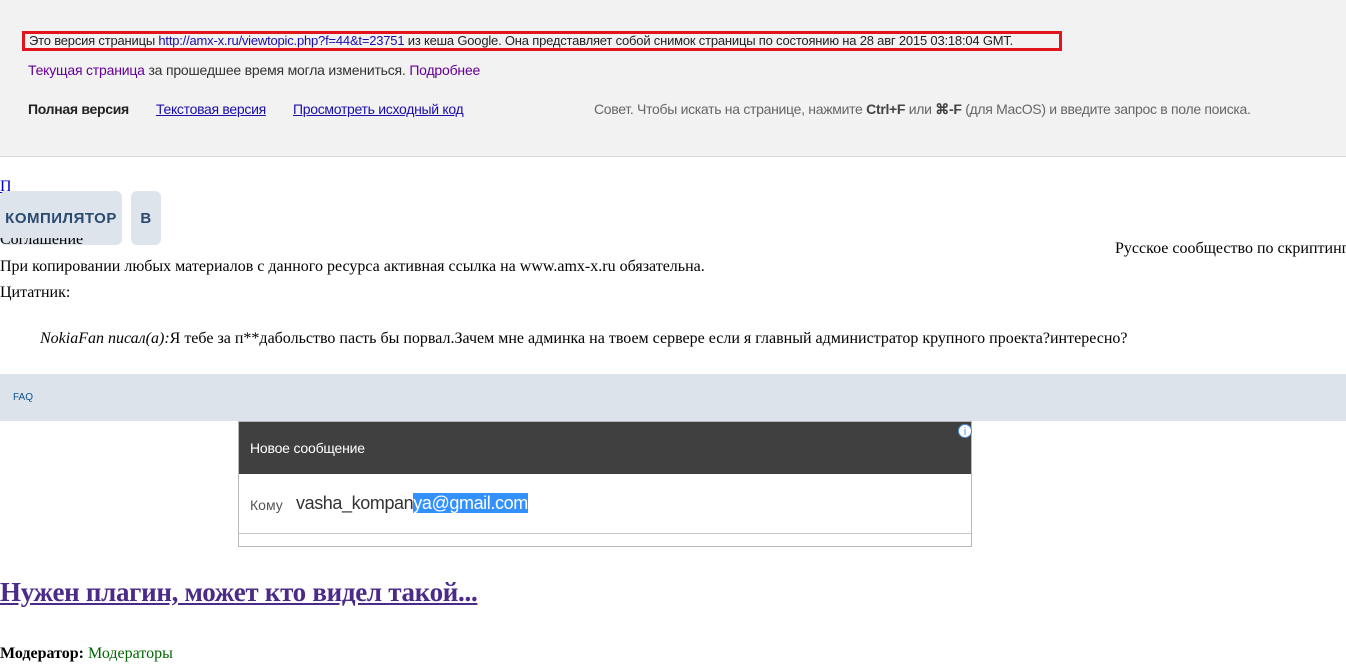 The image size is (1346, 672). Describe the element at coordinates (35, 292) in the screenshot. I see `quotes-label: Цитатник:` at that location.